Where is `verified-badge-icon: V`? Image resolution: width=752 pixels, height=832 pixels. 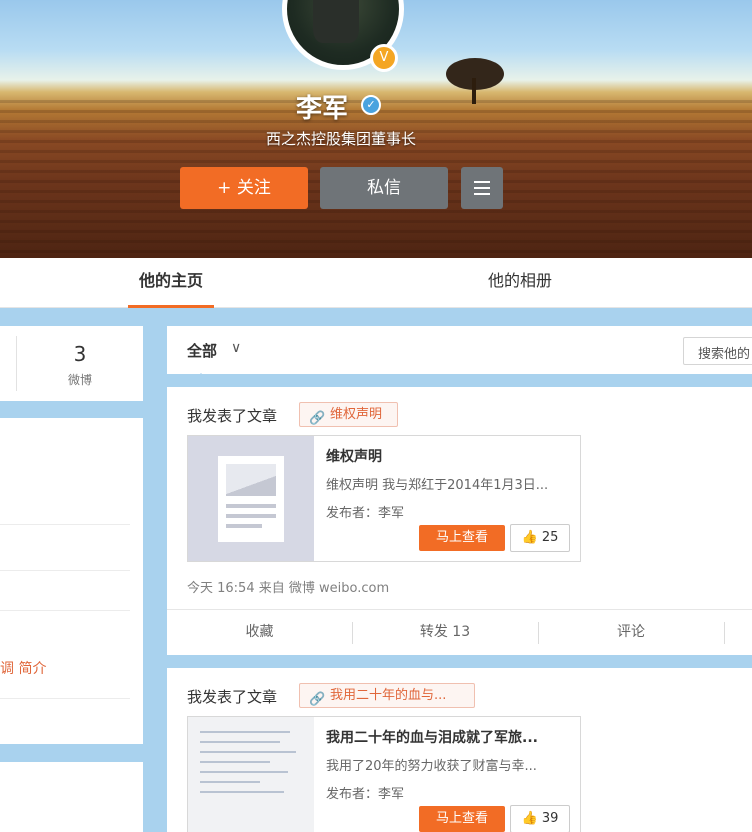 verified-badge-icon: V is located at coordinates (384, 58).